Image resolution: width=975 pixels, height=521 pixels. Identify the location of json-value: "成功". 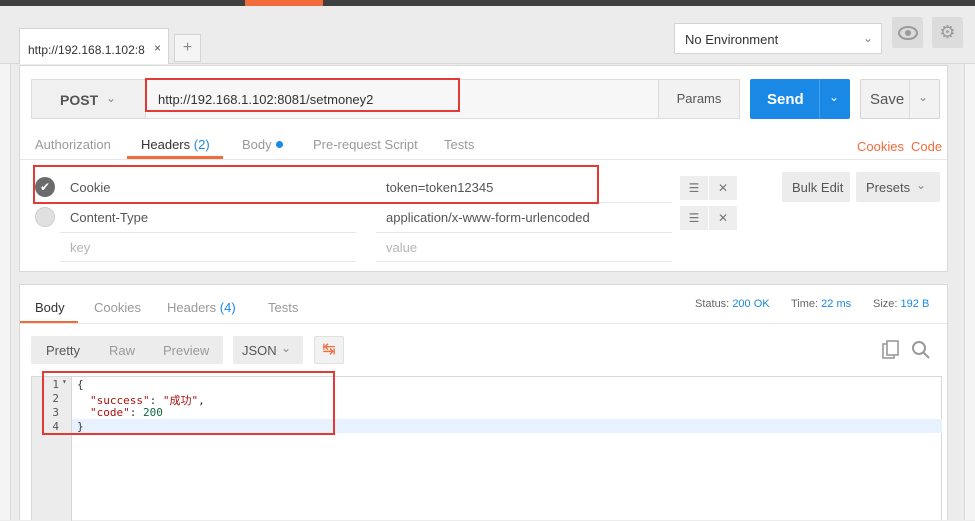
(180, 400).